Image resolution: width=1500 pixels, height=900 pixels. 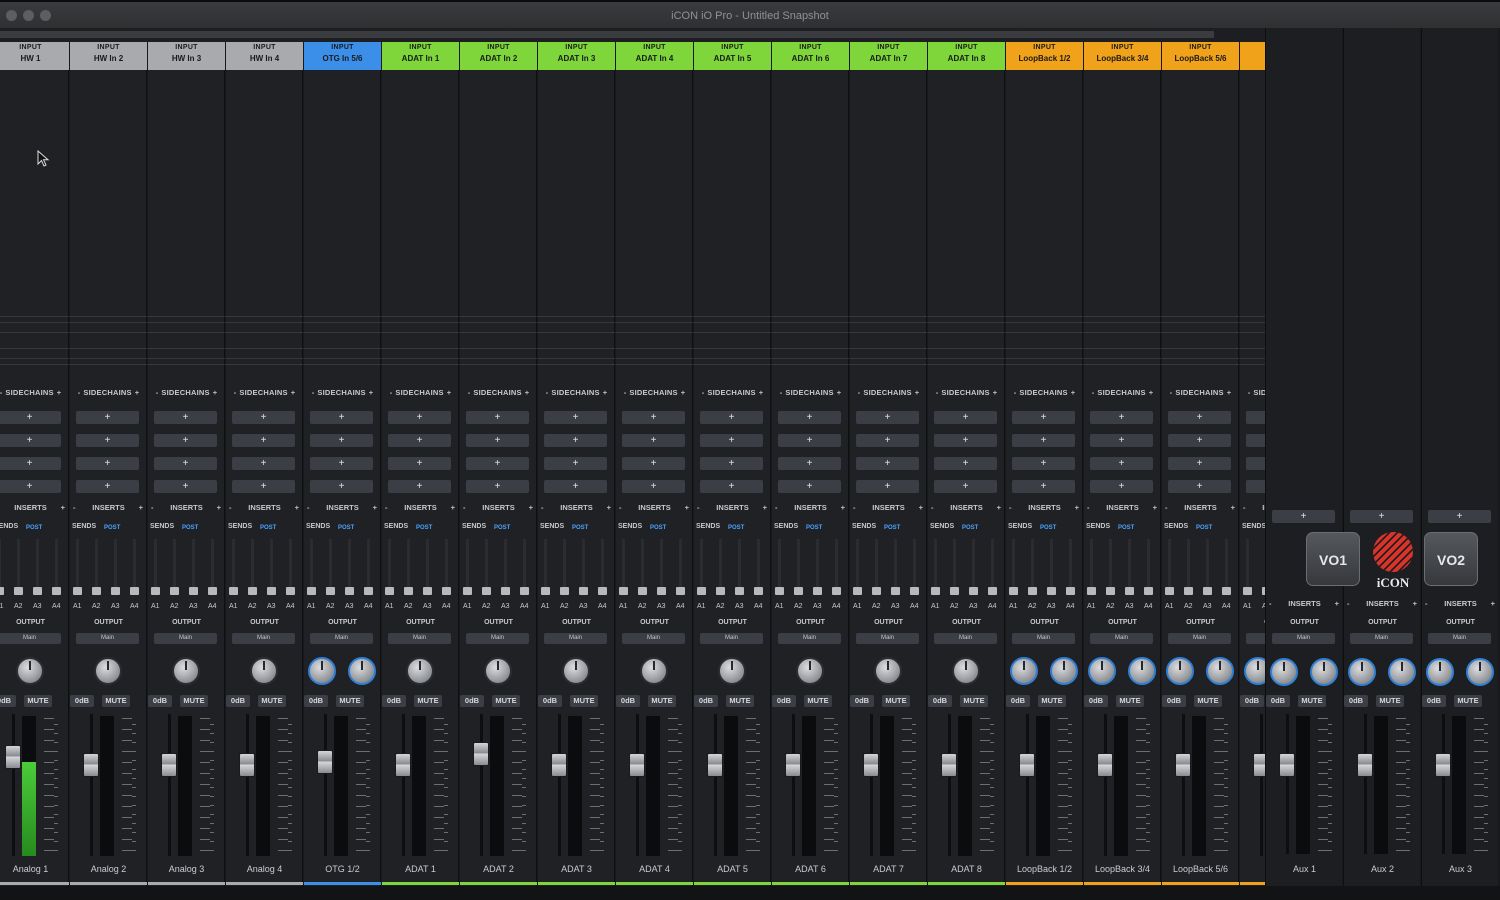 I want to click on channel-header: INPUT ADAT In 8, so click(x=966, y=56).